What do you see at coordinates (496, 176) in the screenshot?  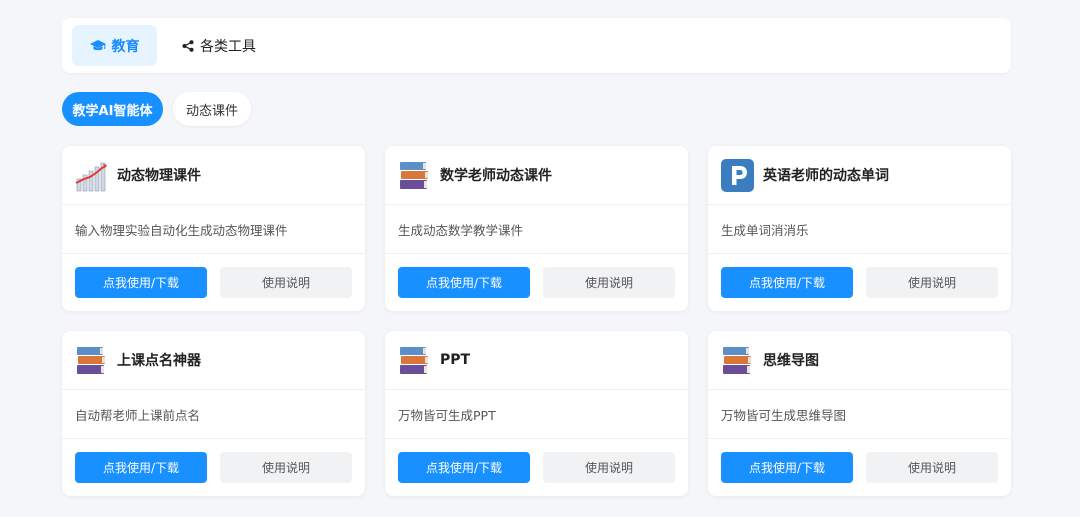 I see `card-title: 数学老师动态课件` at bounding box center [496, 176].